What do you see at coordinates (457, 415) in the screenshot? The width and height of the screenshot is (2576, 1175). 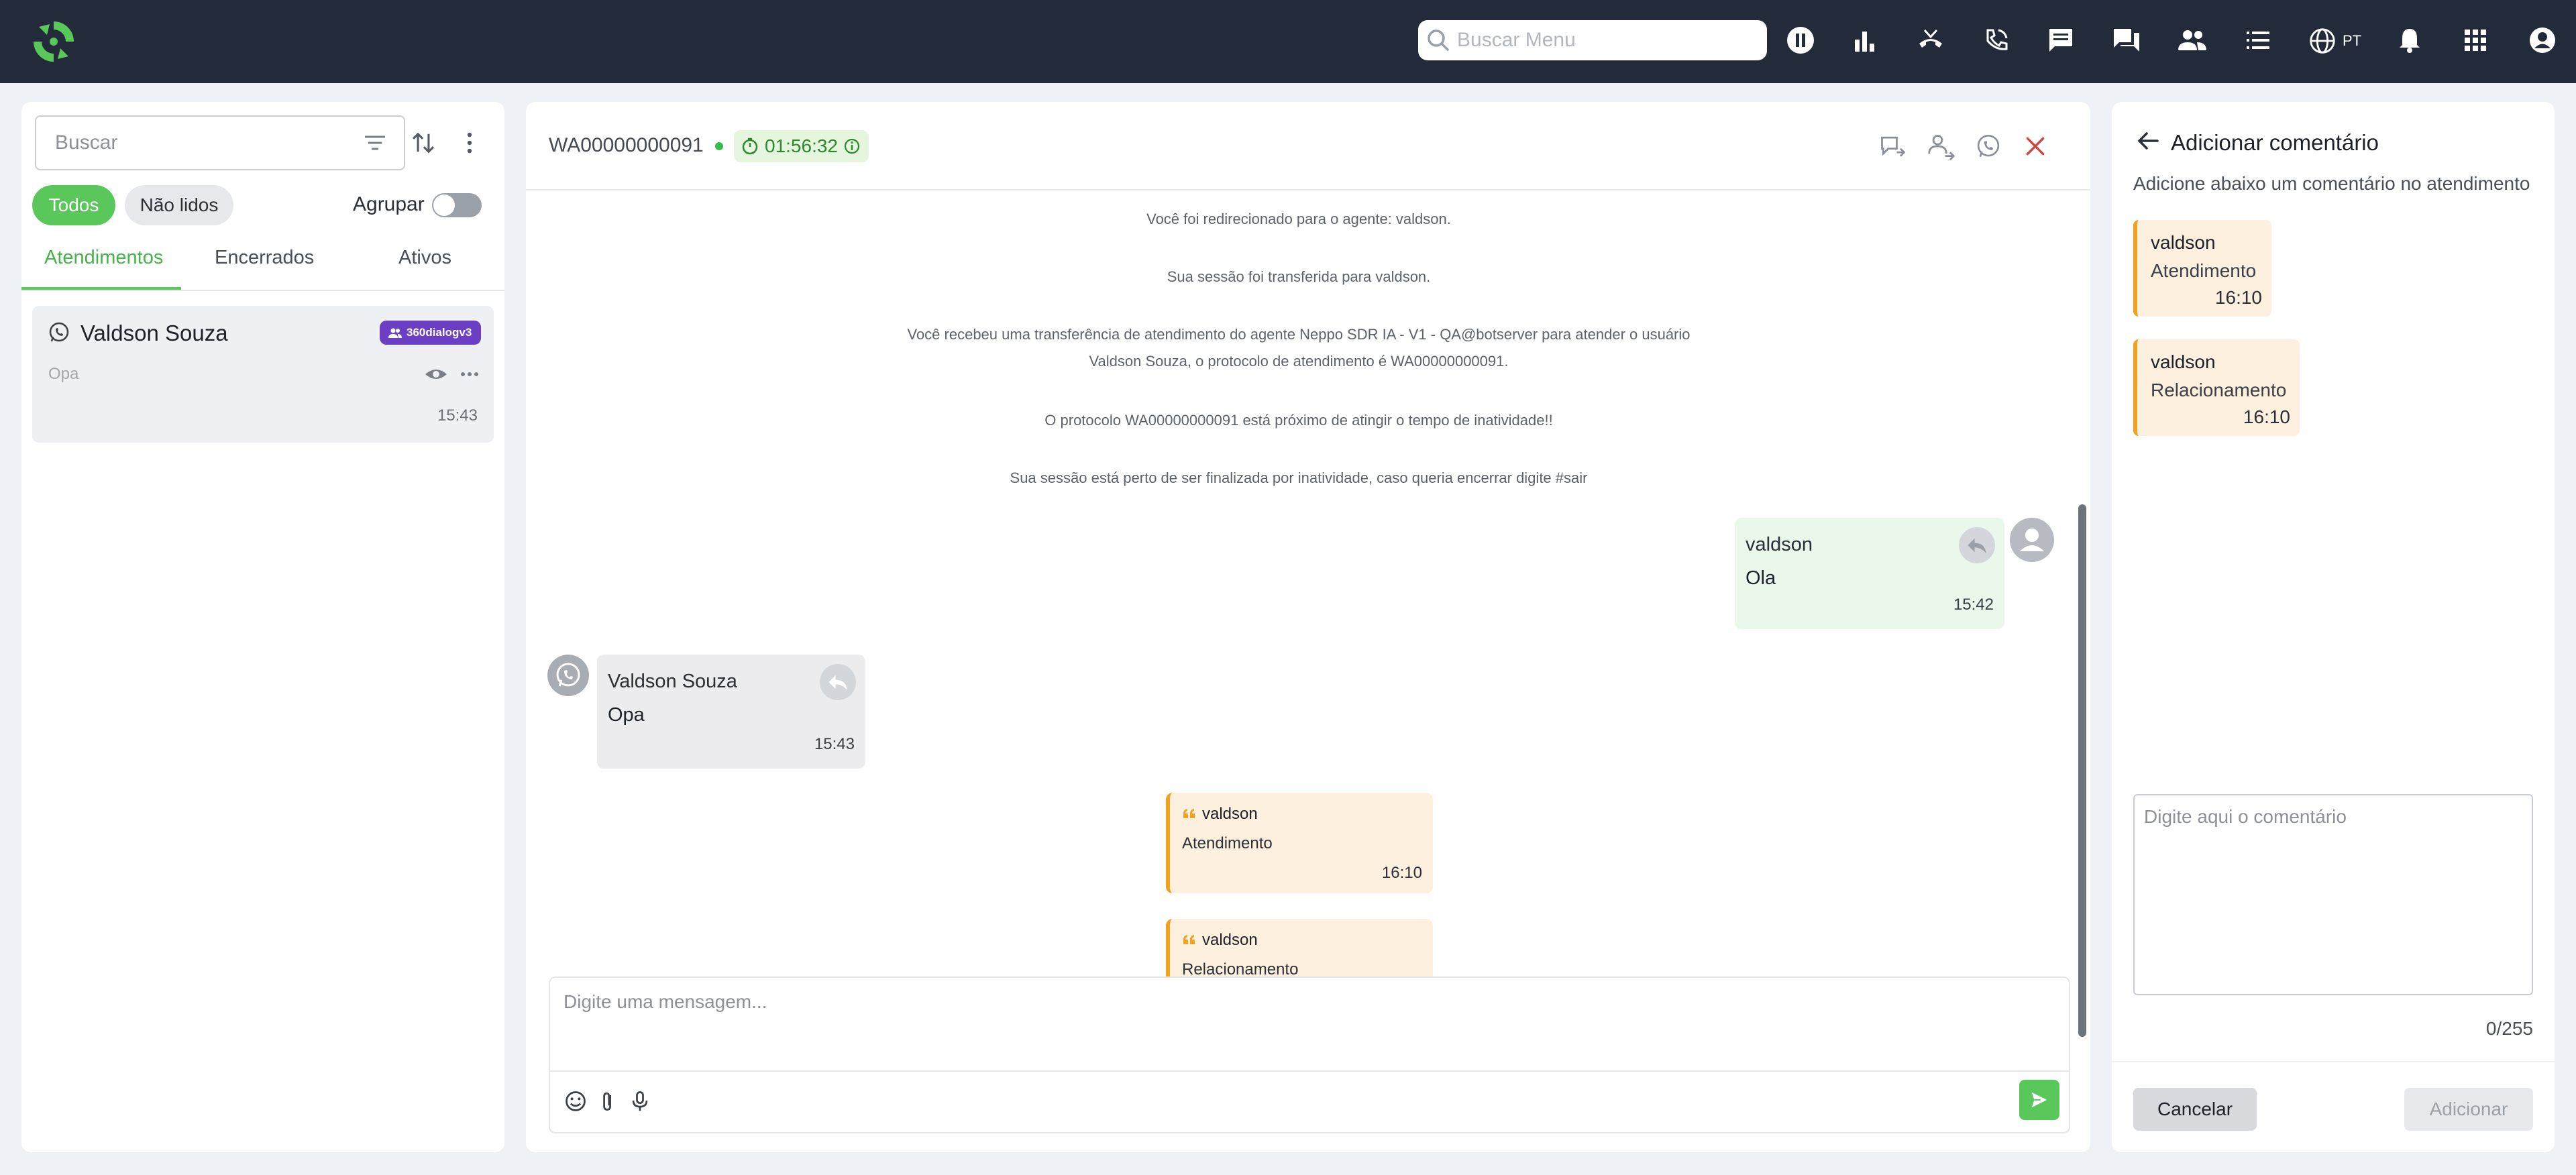 I see `conversation-time: 15:43` at bounding box center [457, 415].